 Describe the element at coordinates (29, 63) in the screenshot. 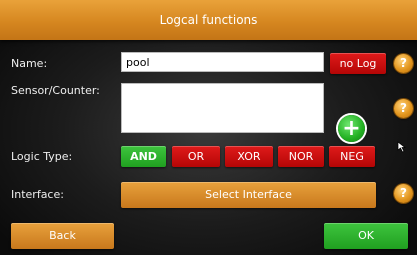

I see `name-label: Name:` at that location.